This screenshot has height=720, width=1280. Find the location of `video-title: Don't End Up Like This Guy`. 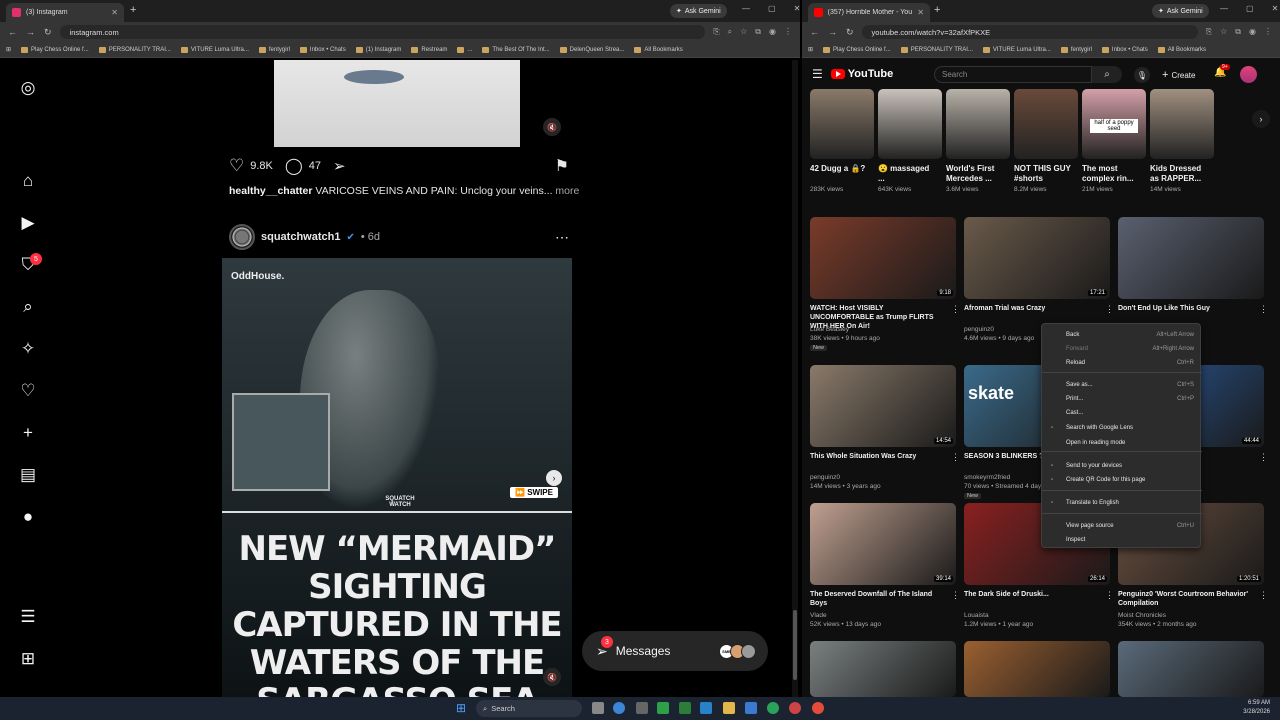

video-title: Don't End Up Like This Guy is located at coordinates (1186, 308).